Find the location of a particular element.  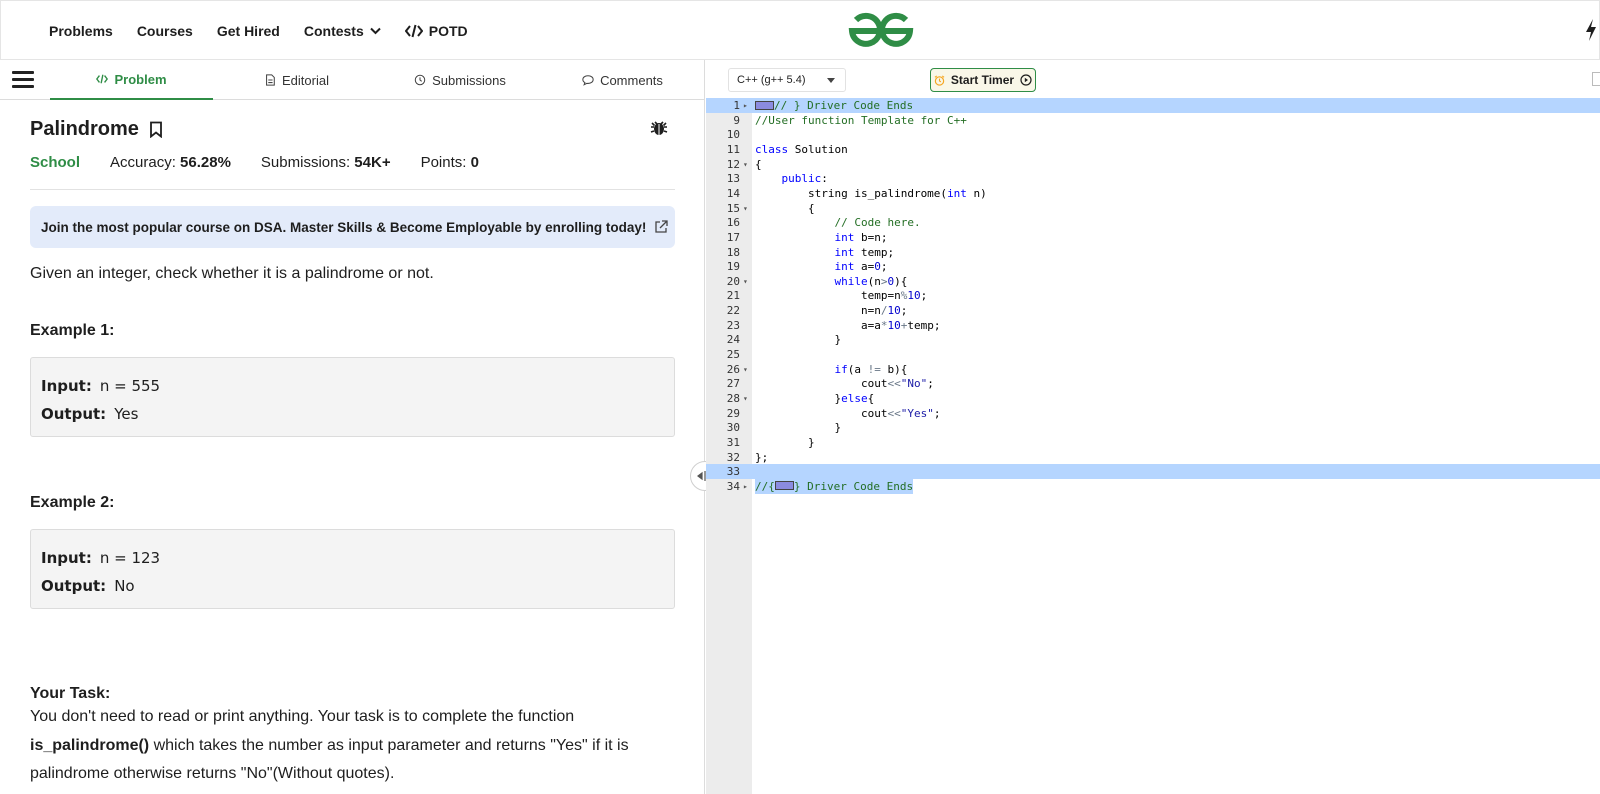

start-timer-label: Start Timer is located at coordinates (982, 80).